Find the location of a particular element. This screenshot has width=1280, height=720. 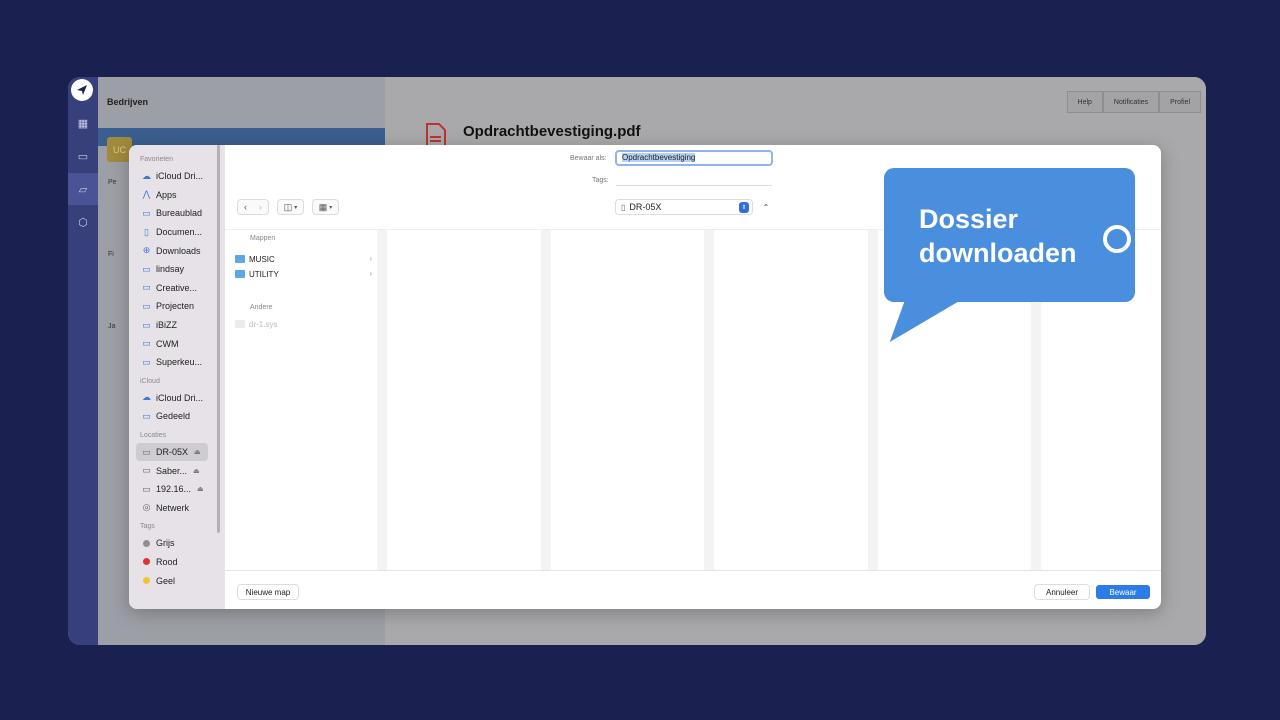

back-forward-buttons: ‹ › is located at coordinates (253, 207).